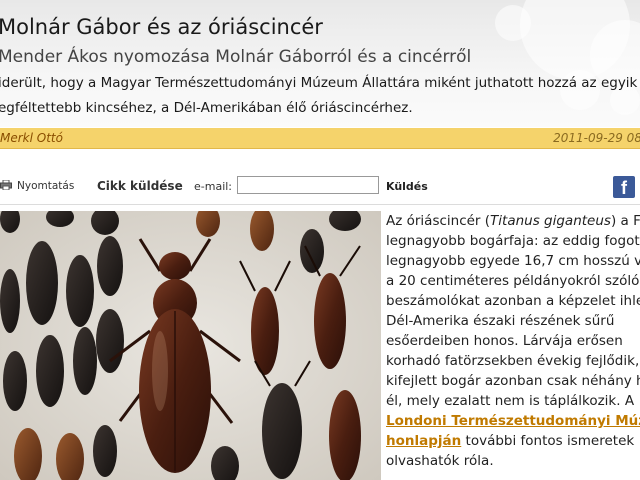  Describe the element at coordinates (500, 321) in the screenshot. I see `body-line: Dél-Amerika északi részének sűrű` at that location.